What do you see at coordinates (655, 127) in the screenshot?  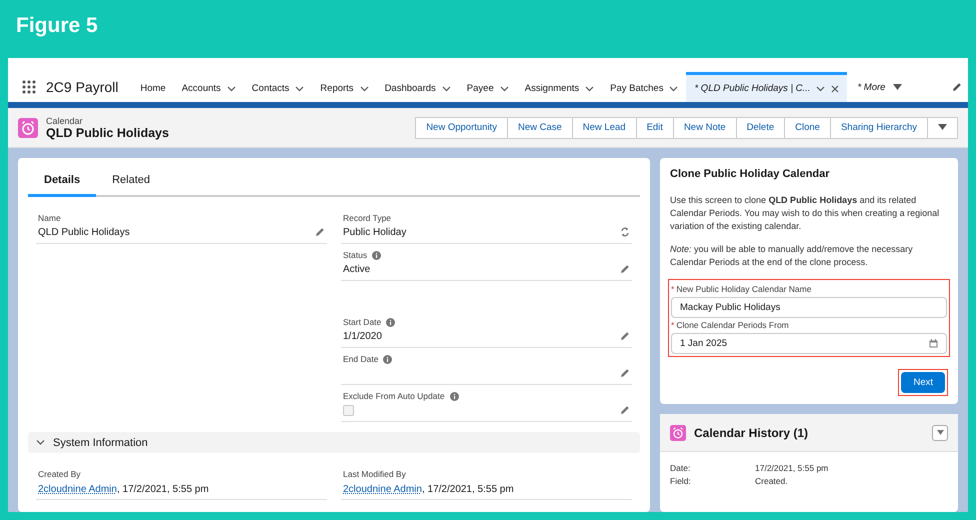 I see `action-button: Edit` at bounding box center [655, 127].